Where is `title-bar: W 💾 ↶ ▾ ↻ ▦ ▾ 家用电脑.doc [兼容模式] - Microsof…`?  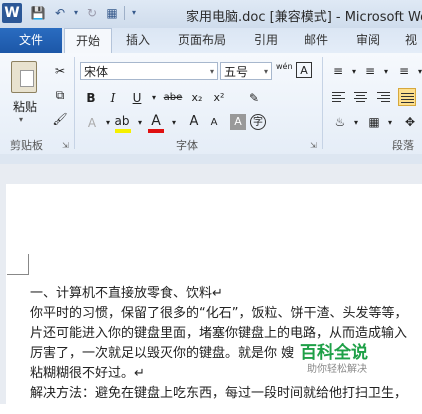 title-bar: W 💾 ↶ ▾ ↻ ▦ ▾ 家用电脑.doc [兼容模式] - Microsof… is located at coordinates (211, 14).